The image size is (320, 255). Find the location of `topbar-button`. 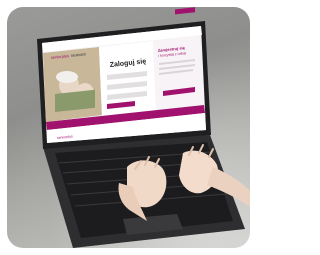

topbar-button is located at coordinates (185, 11).